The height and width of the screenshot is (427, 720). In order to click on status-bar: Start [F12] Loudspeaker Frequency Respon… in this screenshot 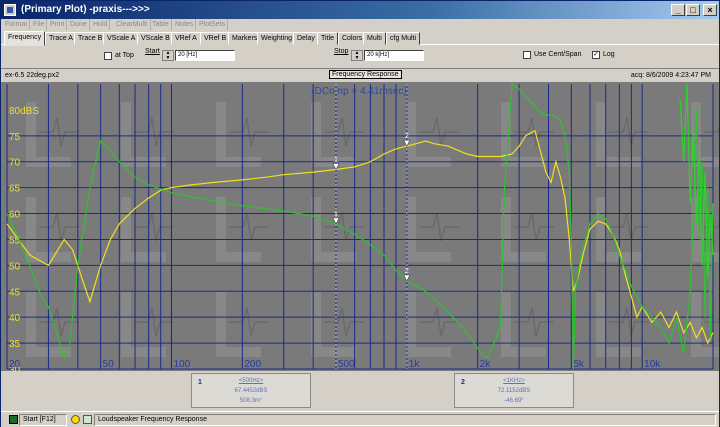, I will do `click(360, 419)`.